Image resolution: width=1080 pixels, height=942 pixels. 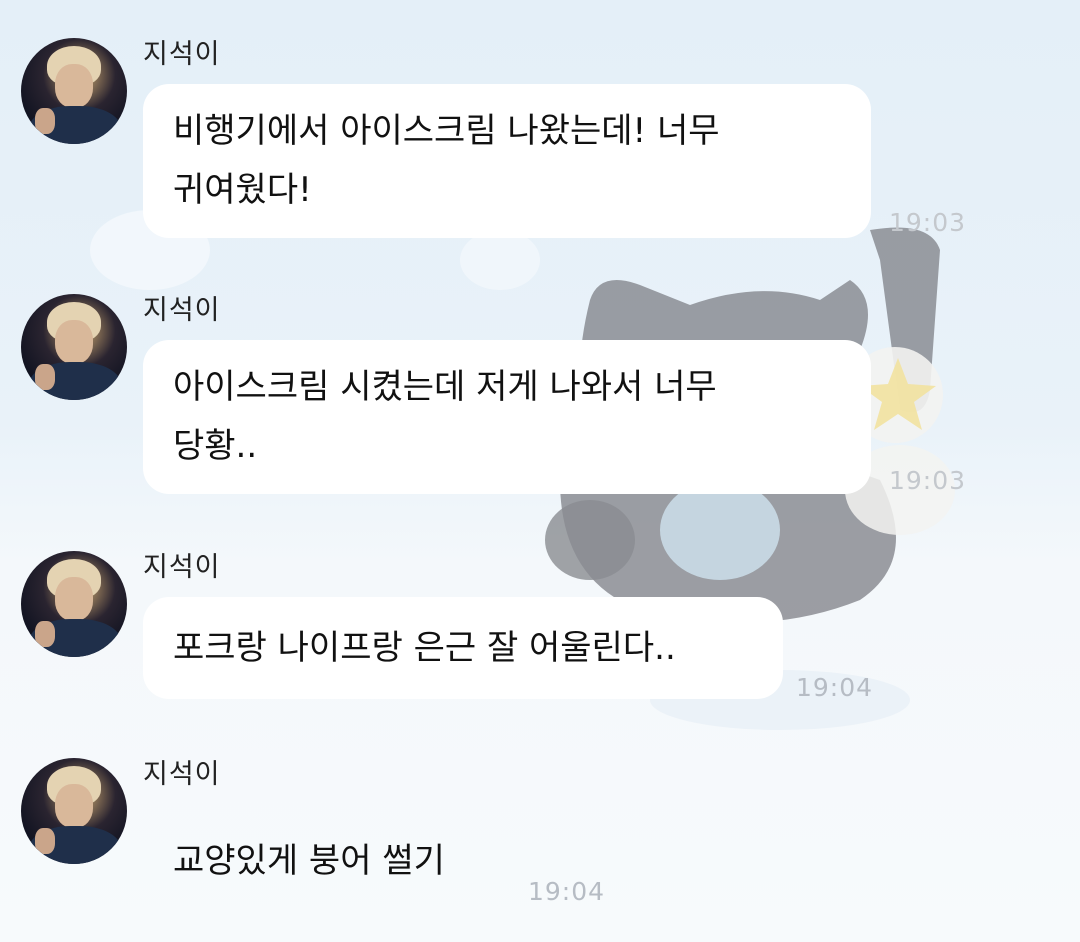 I want to click on message-bubble: 아이스크림 시켰는데 저게 나와서 너무 당황.., so click(x=507, y=417).